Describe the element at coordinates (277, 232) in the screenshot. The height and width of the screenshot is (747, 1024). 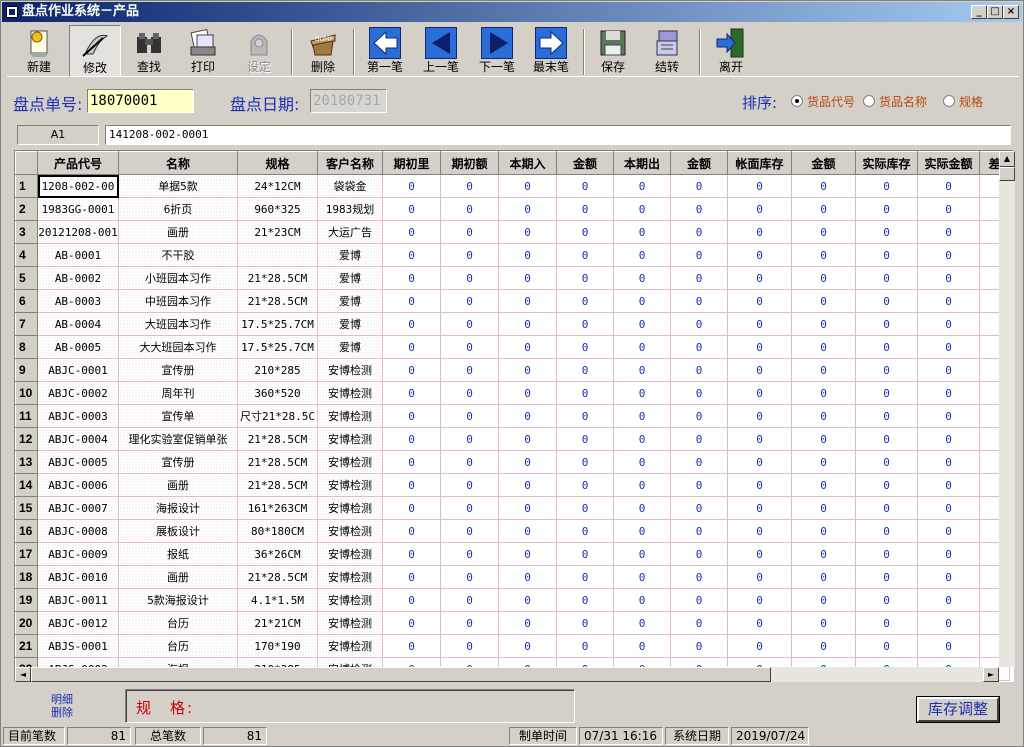
I see `grid-cell: 21*23CM` at that location.